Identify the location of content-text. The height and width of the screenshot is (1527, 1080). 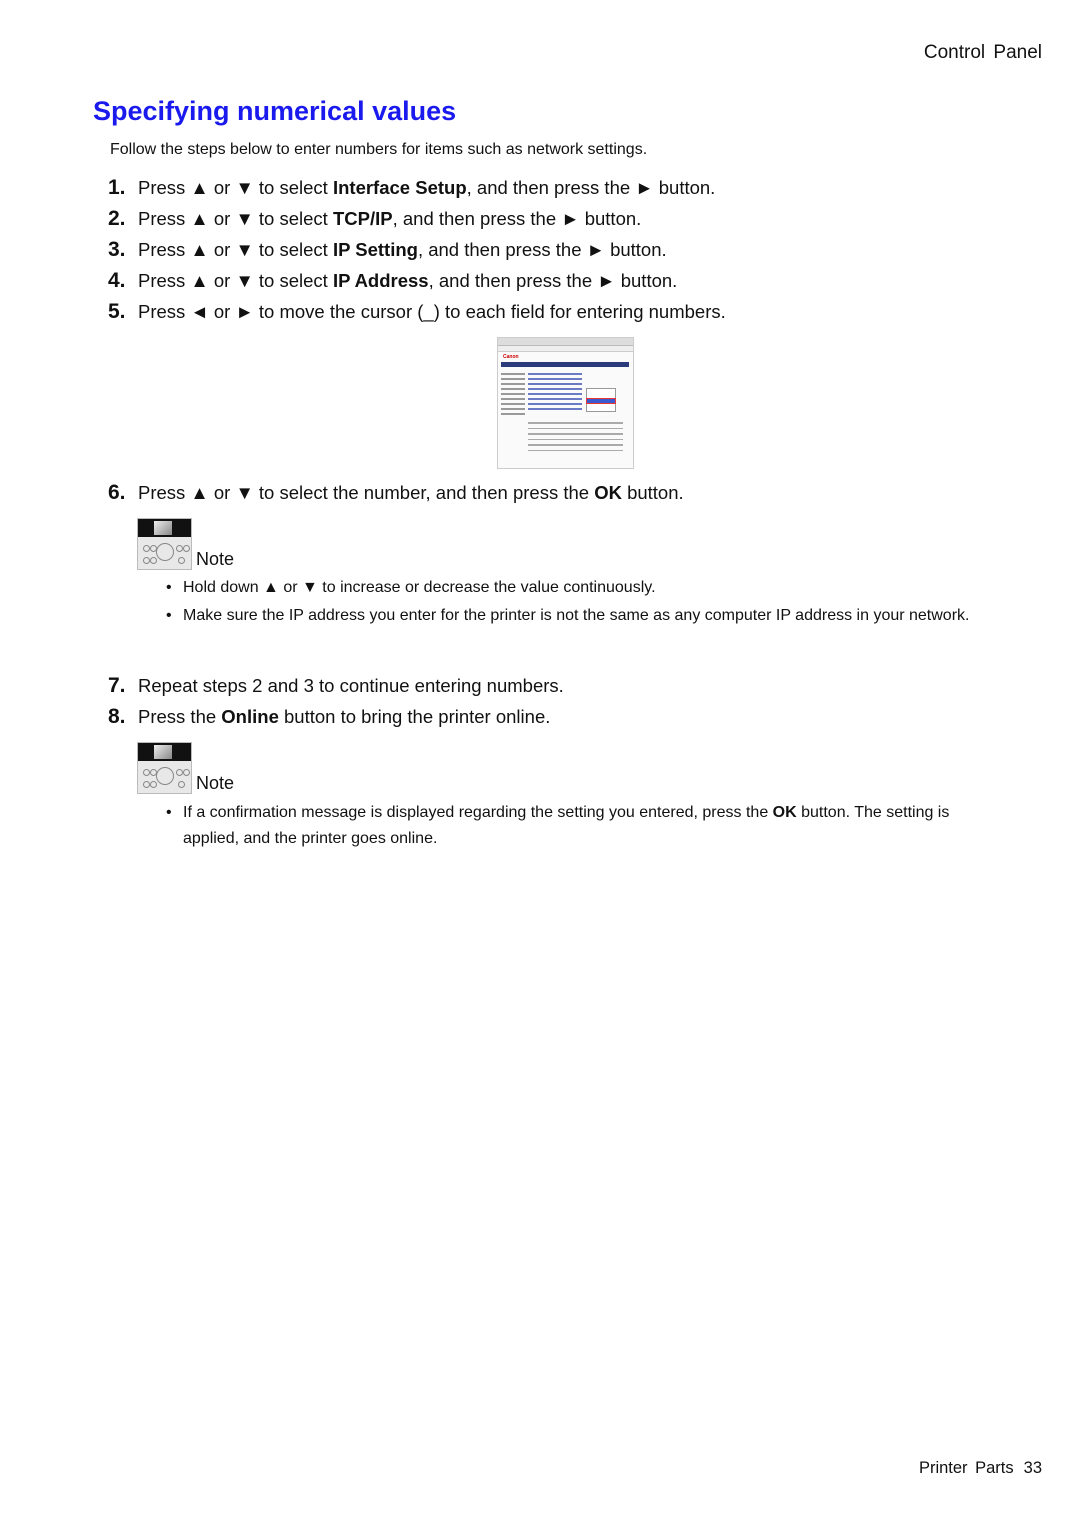
(575, 436).